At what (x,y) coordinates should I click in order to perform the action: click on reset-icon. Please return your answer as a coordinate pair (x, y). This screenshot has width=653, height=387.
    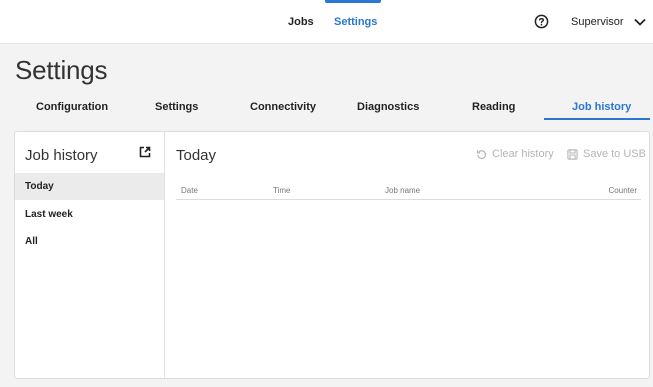
    Looking at the image, I should click on (481, 154).